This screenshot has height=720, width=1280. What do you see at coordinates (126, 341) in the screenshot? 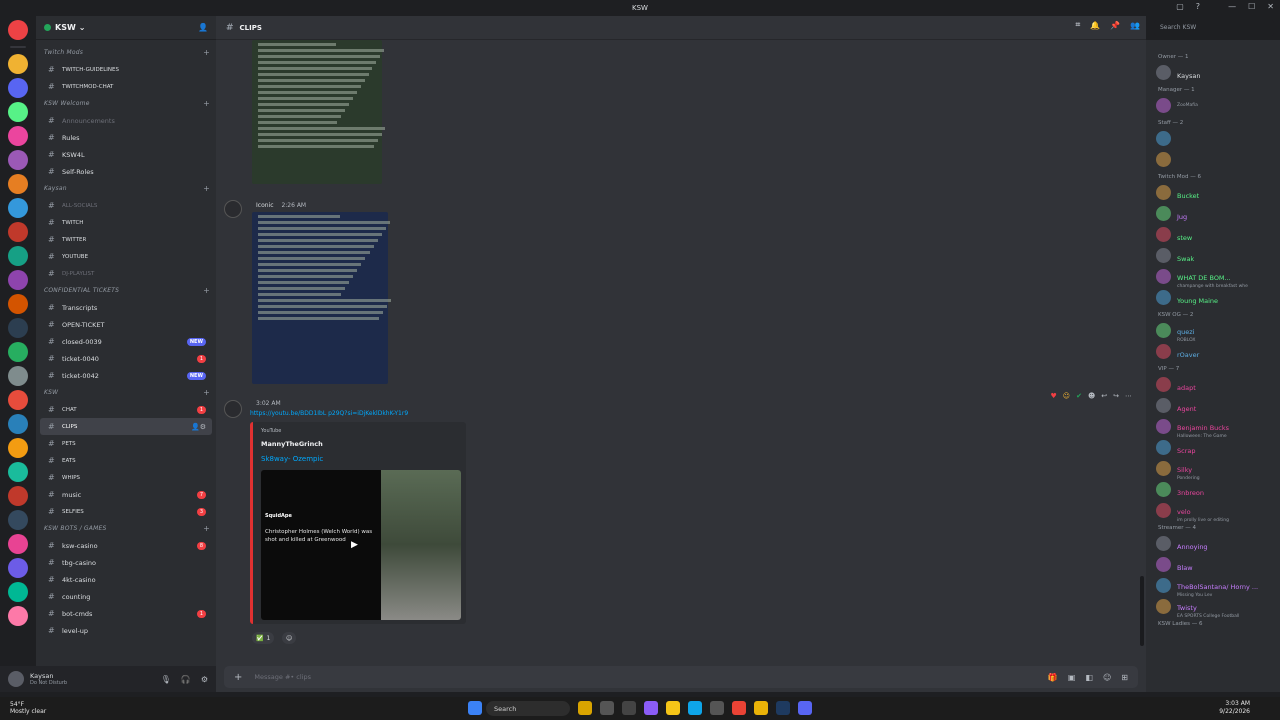
I see `channel-item: # closed-0039 NEW` at bounding box center [126, 341].